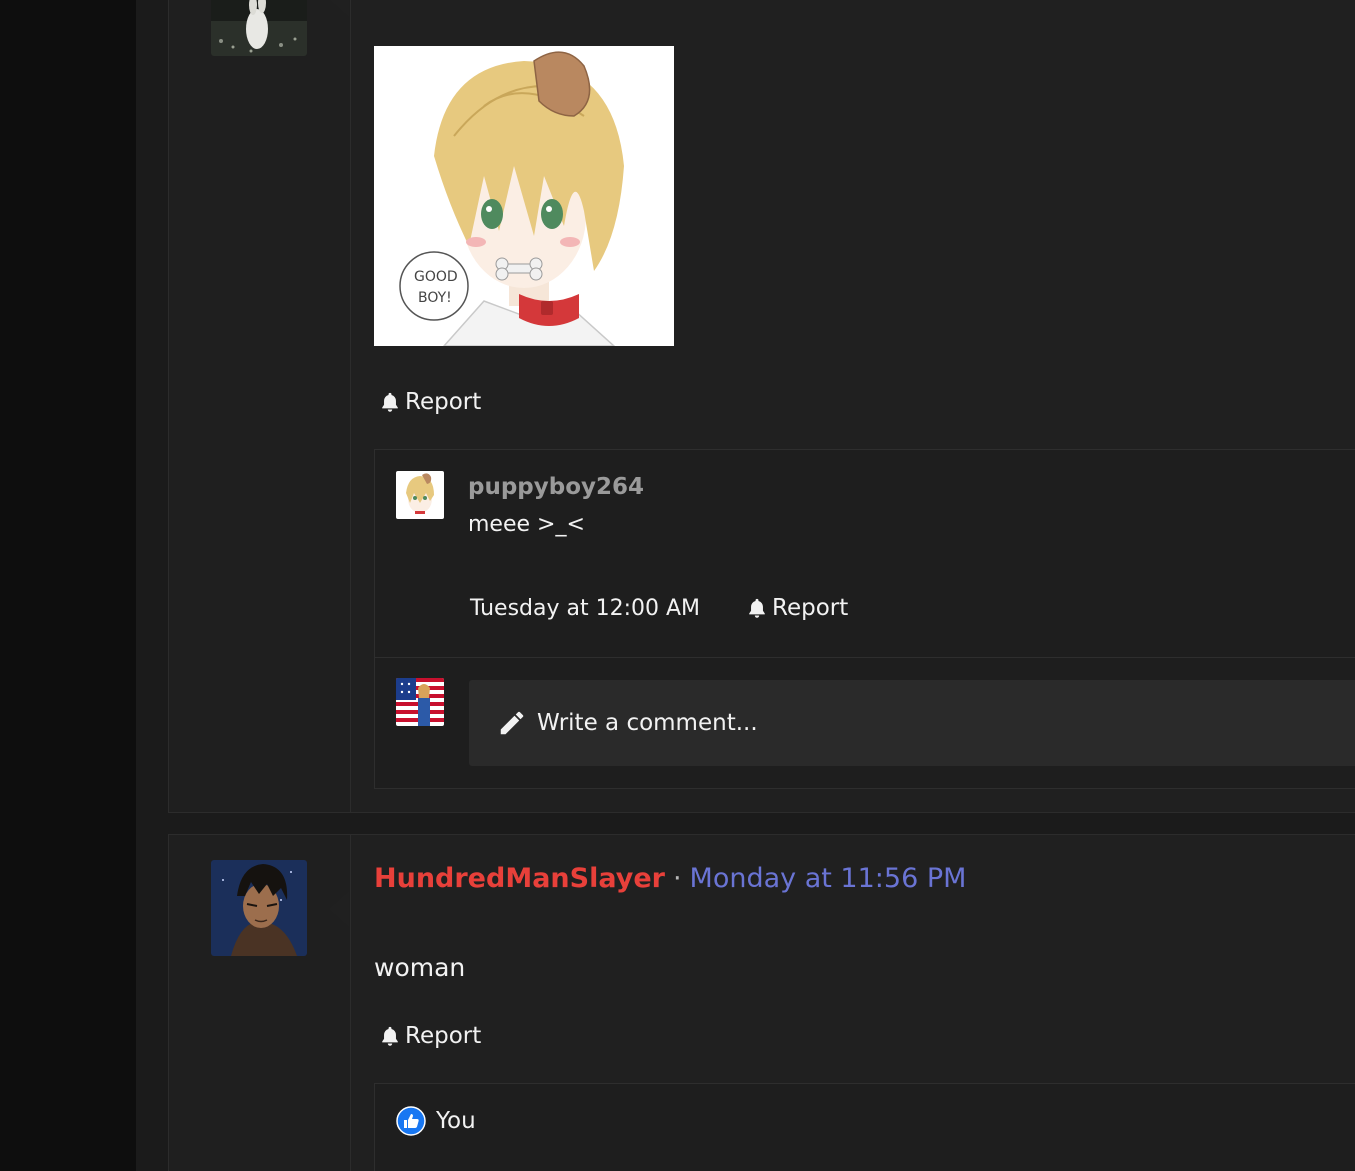  What do you see at coordinates (436, 277) in the screenshot?
I see `speech-bubble-text: GOOD` at bounding box center [436, 277].